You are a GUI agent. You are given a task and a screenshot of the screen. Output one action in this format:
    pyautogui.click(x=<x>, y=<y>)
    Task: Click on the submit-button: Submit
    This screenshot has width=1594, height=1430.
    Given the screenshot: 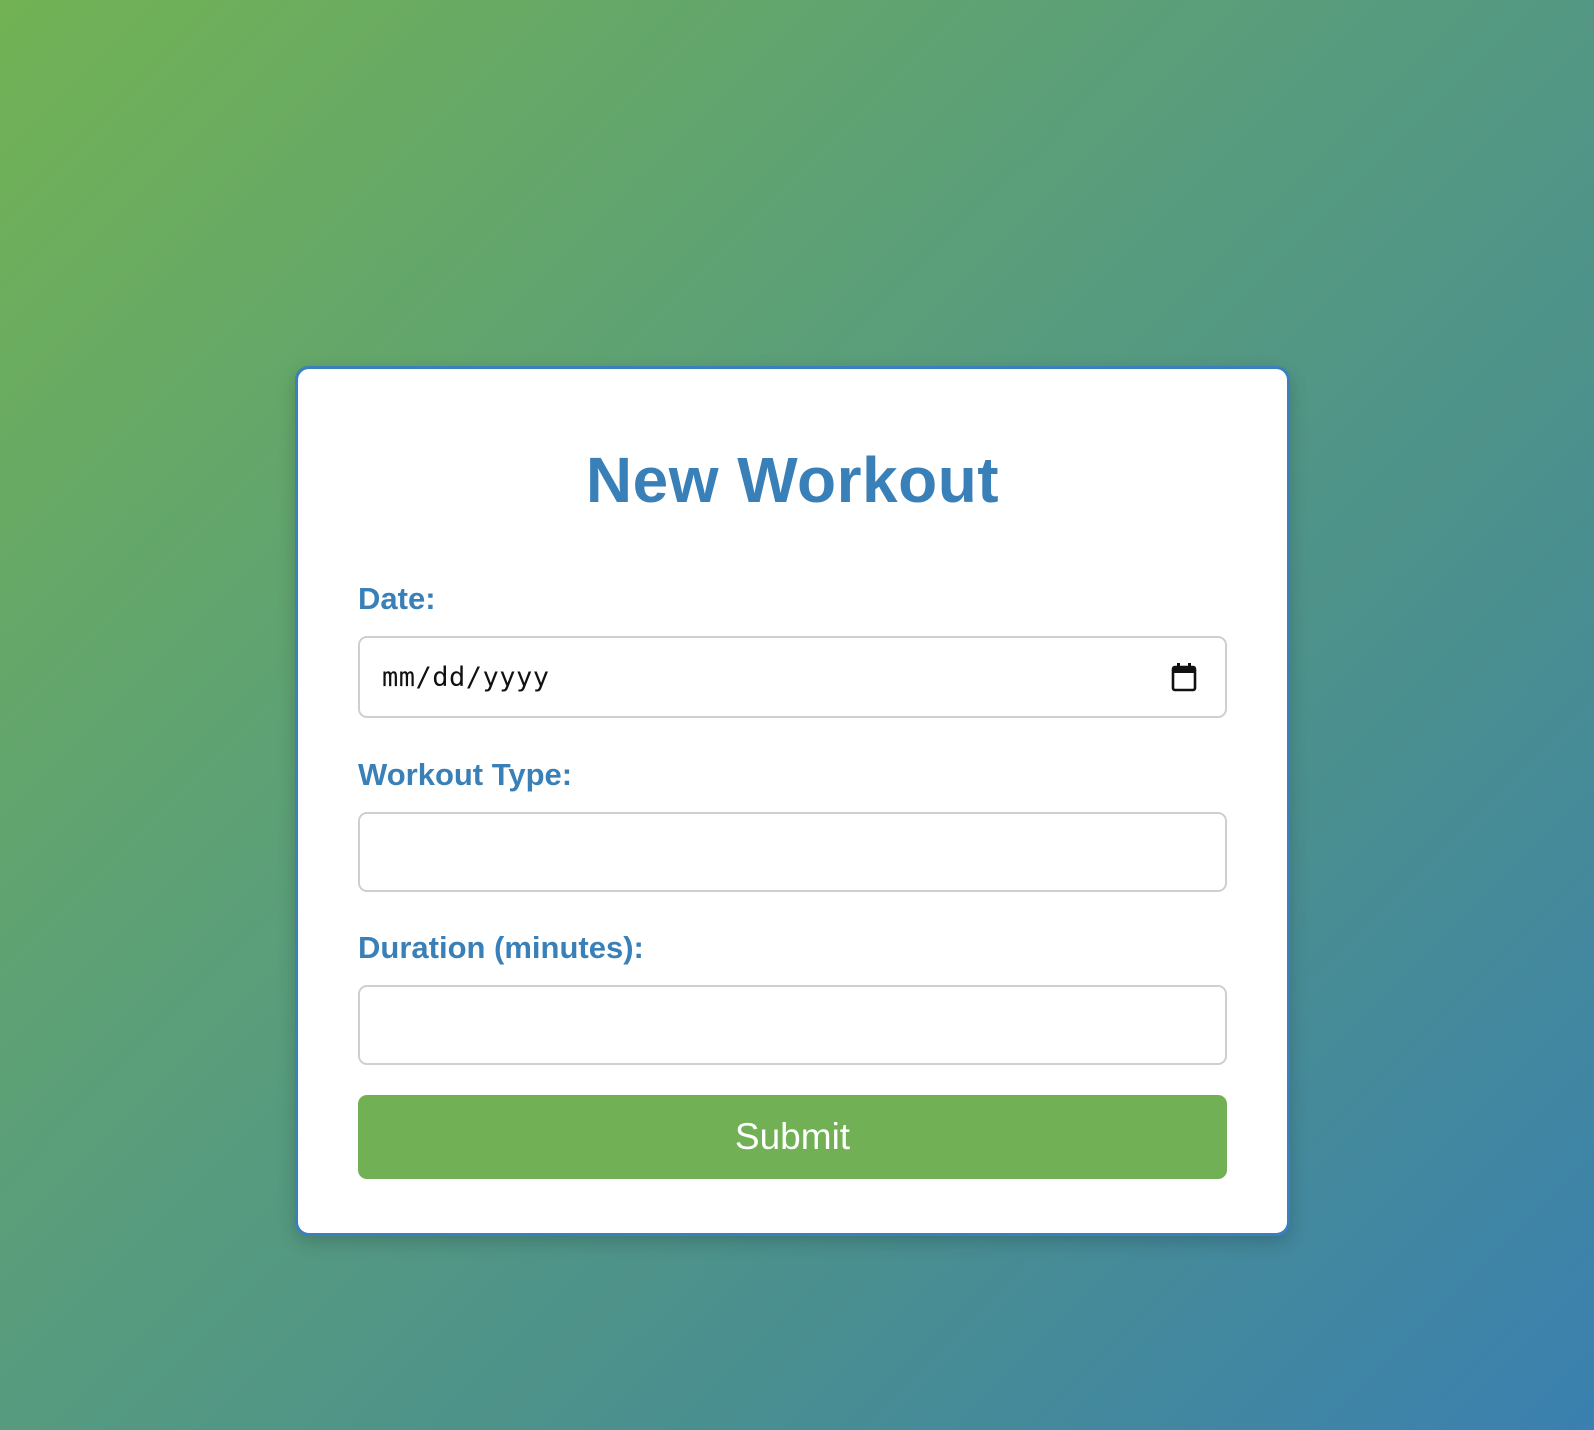 What is the action you would take?
    pyautogui.click(x=792, y=1137)
    